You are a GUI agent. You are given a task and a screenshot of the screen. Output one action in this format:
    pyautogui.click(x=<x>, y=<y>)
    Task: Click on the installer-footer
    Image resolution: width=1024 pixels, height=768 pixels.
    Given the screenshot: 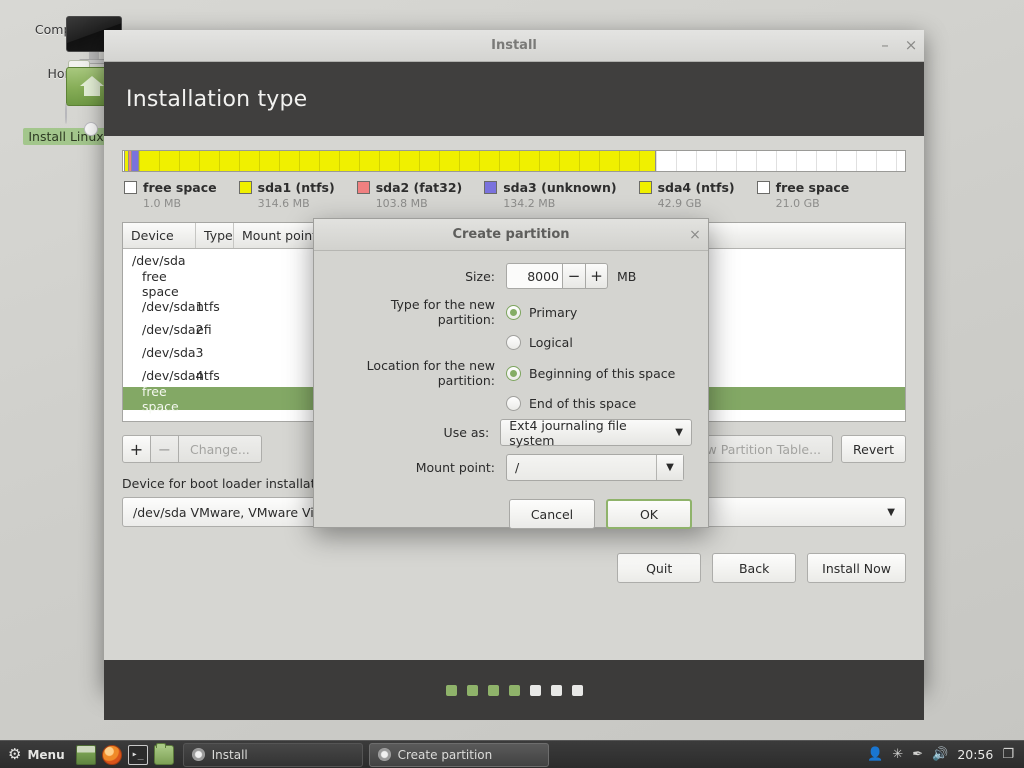 What is the action you would take?
    pyautogui.click(x=514, y=690)
    